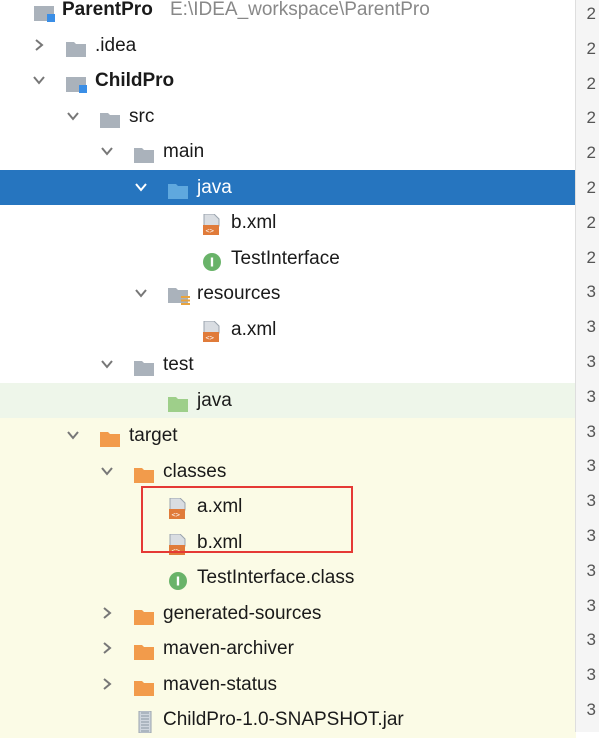 This screenshot has width=599, height=746. I want to click on tree-row-classes: classes, so click(288, 471).